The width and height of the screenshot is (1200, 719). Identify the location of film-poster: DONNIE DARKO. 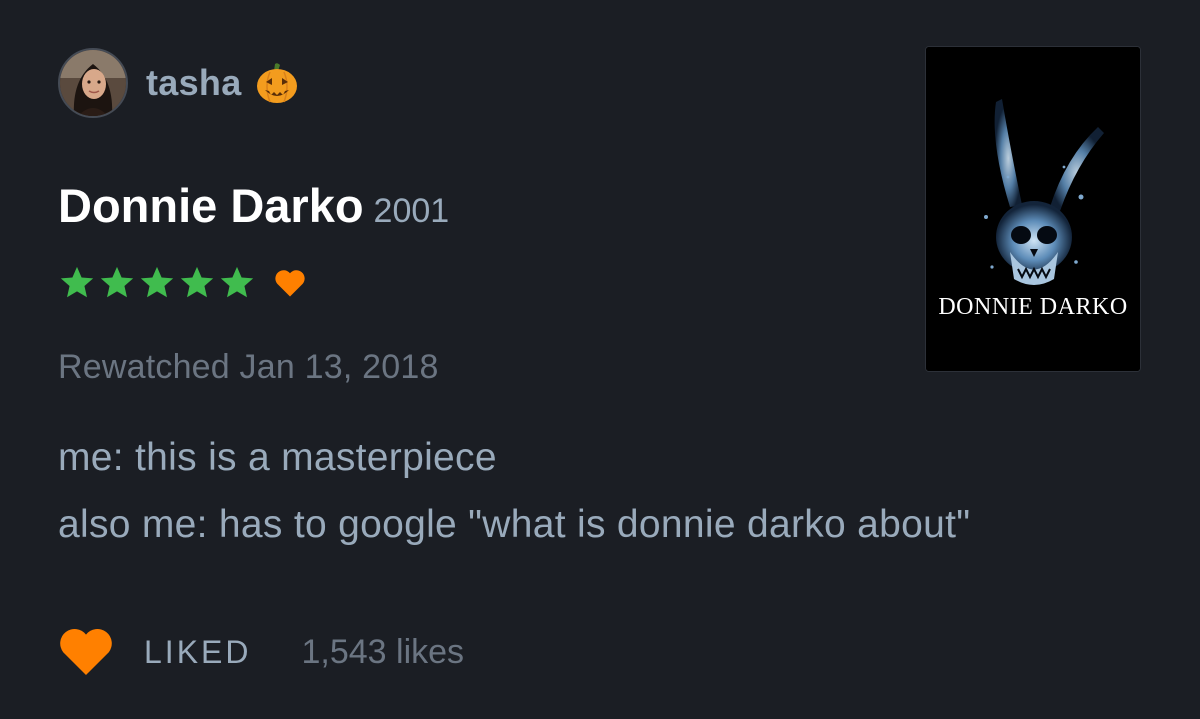
(1033, 209).